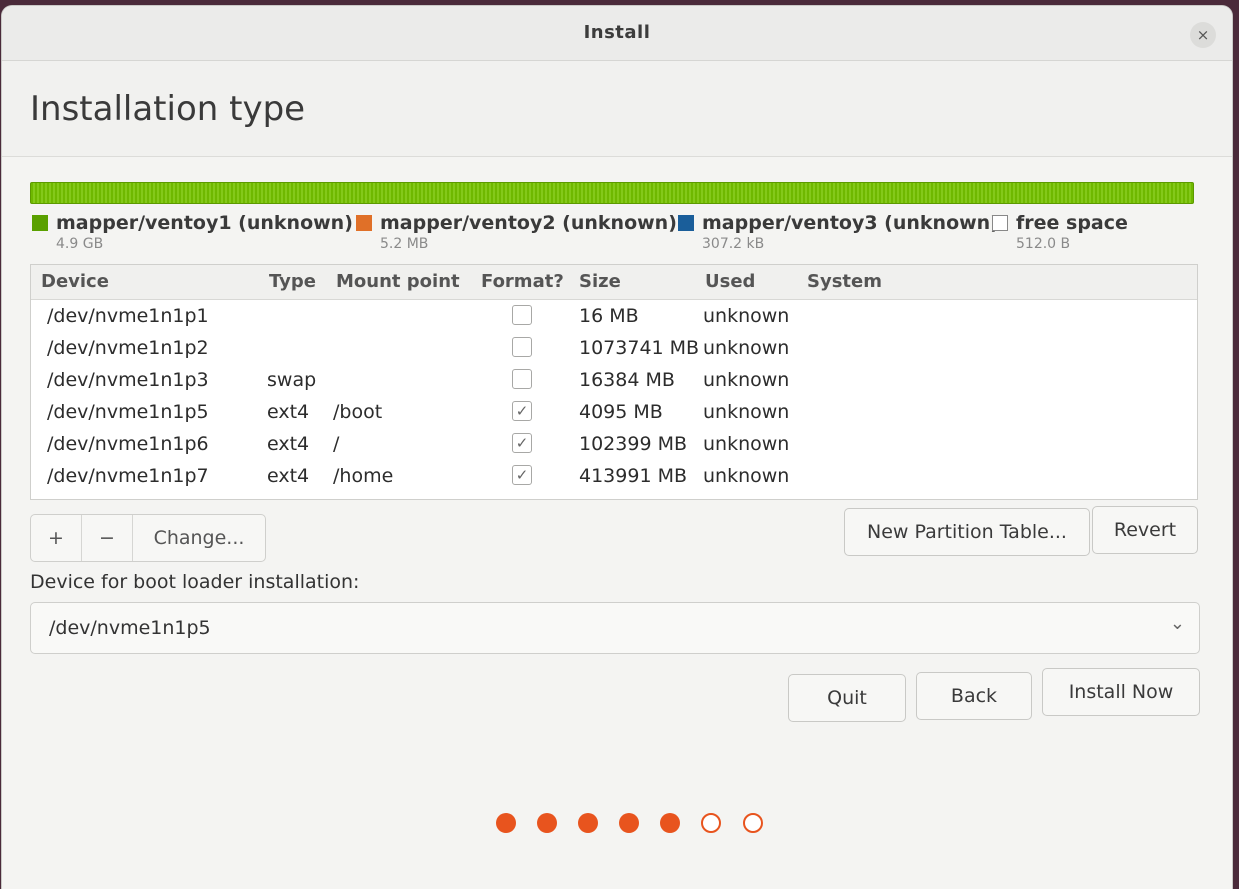 The width and height of the screenshot is (1239, 889). Describe the element at coordinates (850, 223) in the screenshot. I see `legend-name: mapper/ventoy3 (unknown)` at that location.